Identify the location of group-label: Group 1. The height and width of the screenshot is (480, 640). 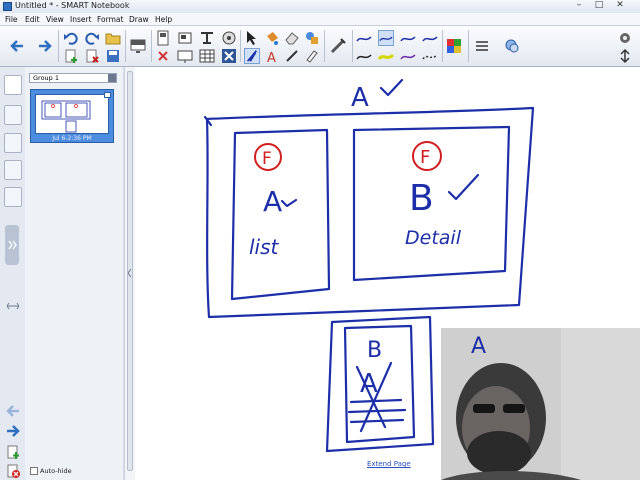
(46, 78).